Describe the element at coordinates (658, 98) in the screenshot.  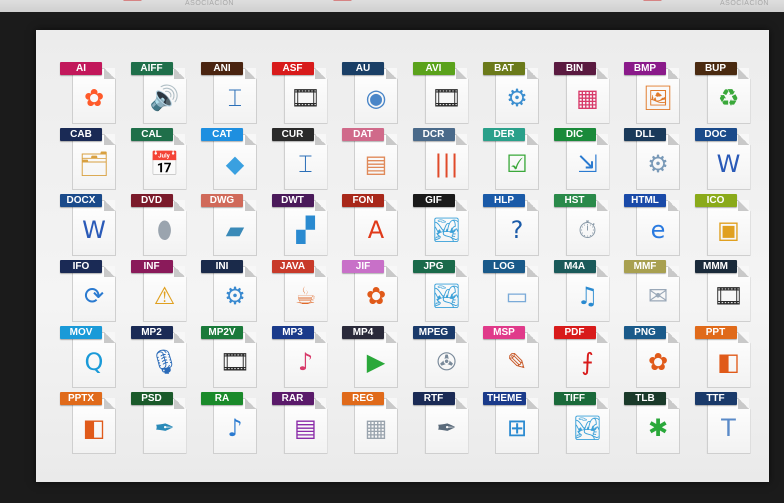
I see `painting-icon: 🖼` at that location.